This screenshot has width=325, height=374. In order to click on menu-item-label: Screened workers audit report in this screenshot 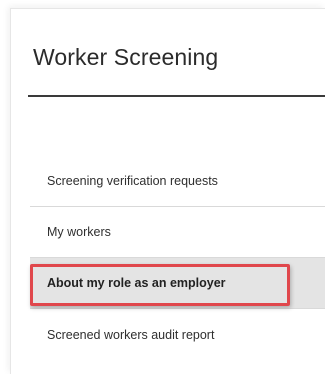, I will do `click(131, 334)`.